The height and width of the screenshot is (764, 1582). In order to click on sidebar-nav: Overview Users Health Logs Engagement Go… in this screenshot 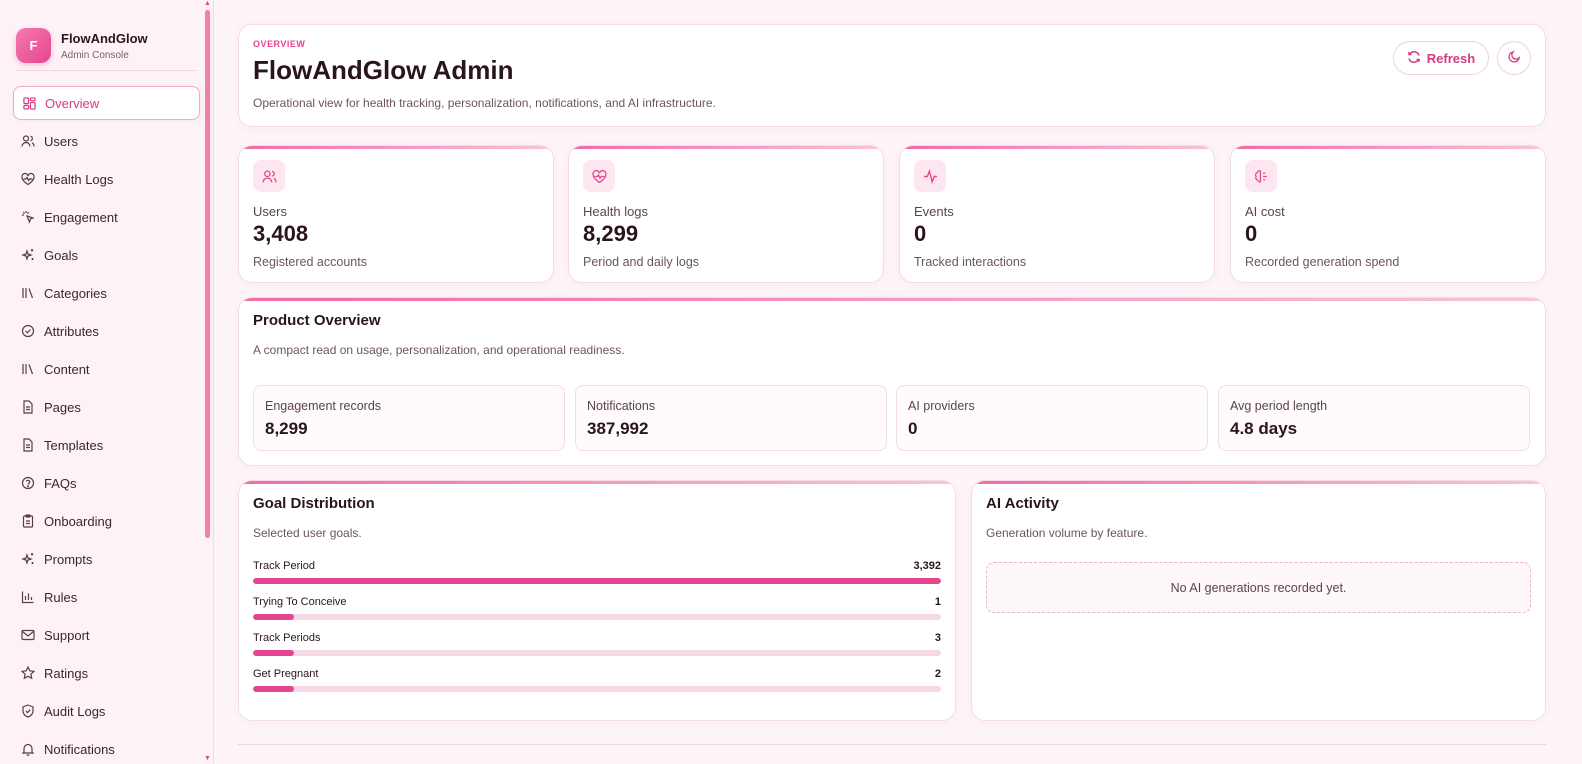, I will do `click(106, 417)`.